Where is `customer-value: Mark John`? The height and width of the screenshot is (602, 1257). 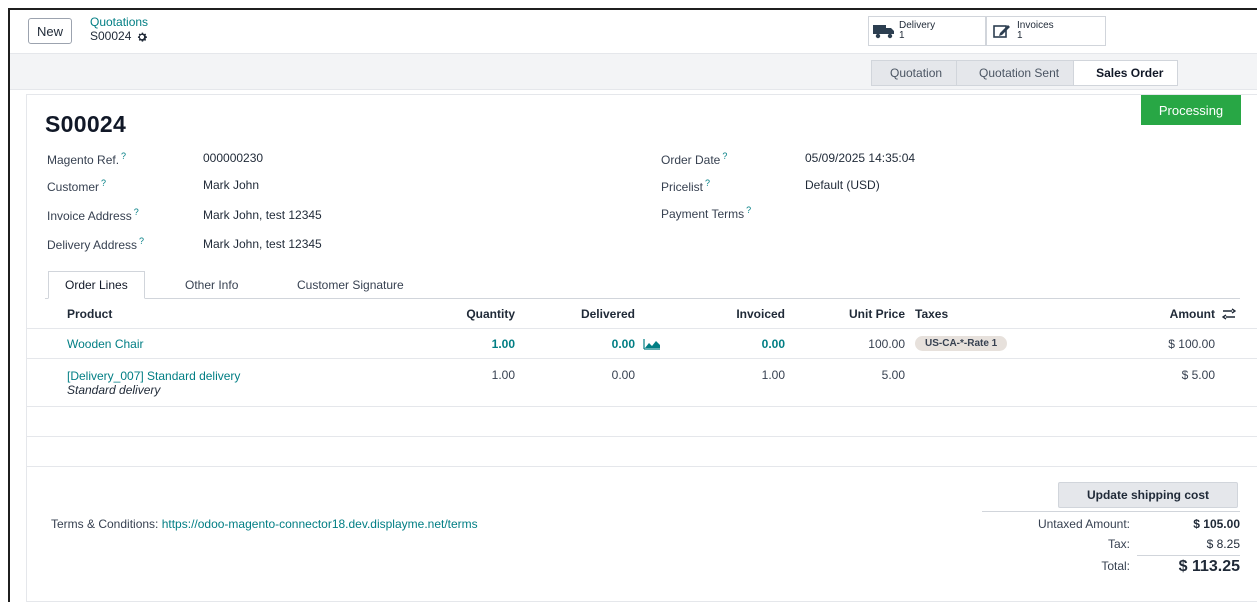
customer-value: Mark John is located at coordinates (231, 185).